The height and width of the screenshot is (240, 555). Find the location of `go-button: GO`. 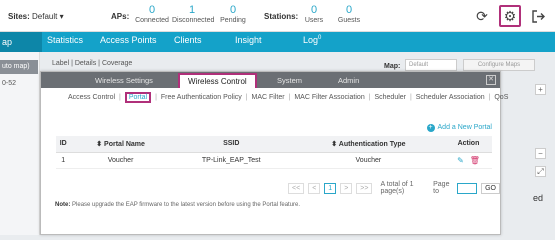

go-button: GO is located at coordinates (490, 188).